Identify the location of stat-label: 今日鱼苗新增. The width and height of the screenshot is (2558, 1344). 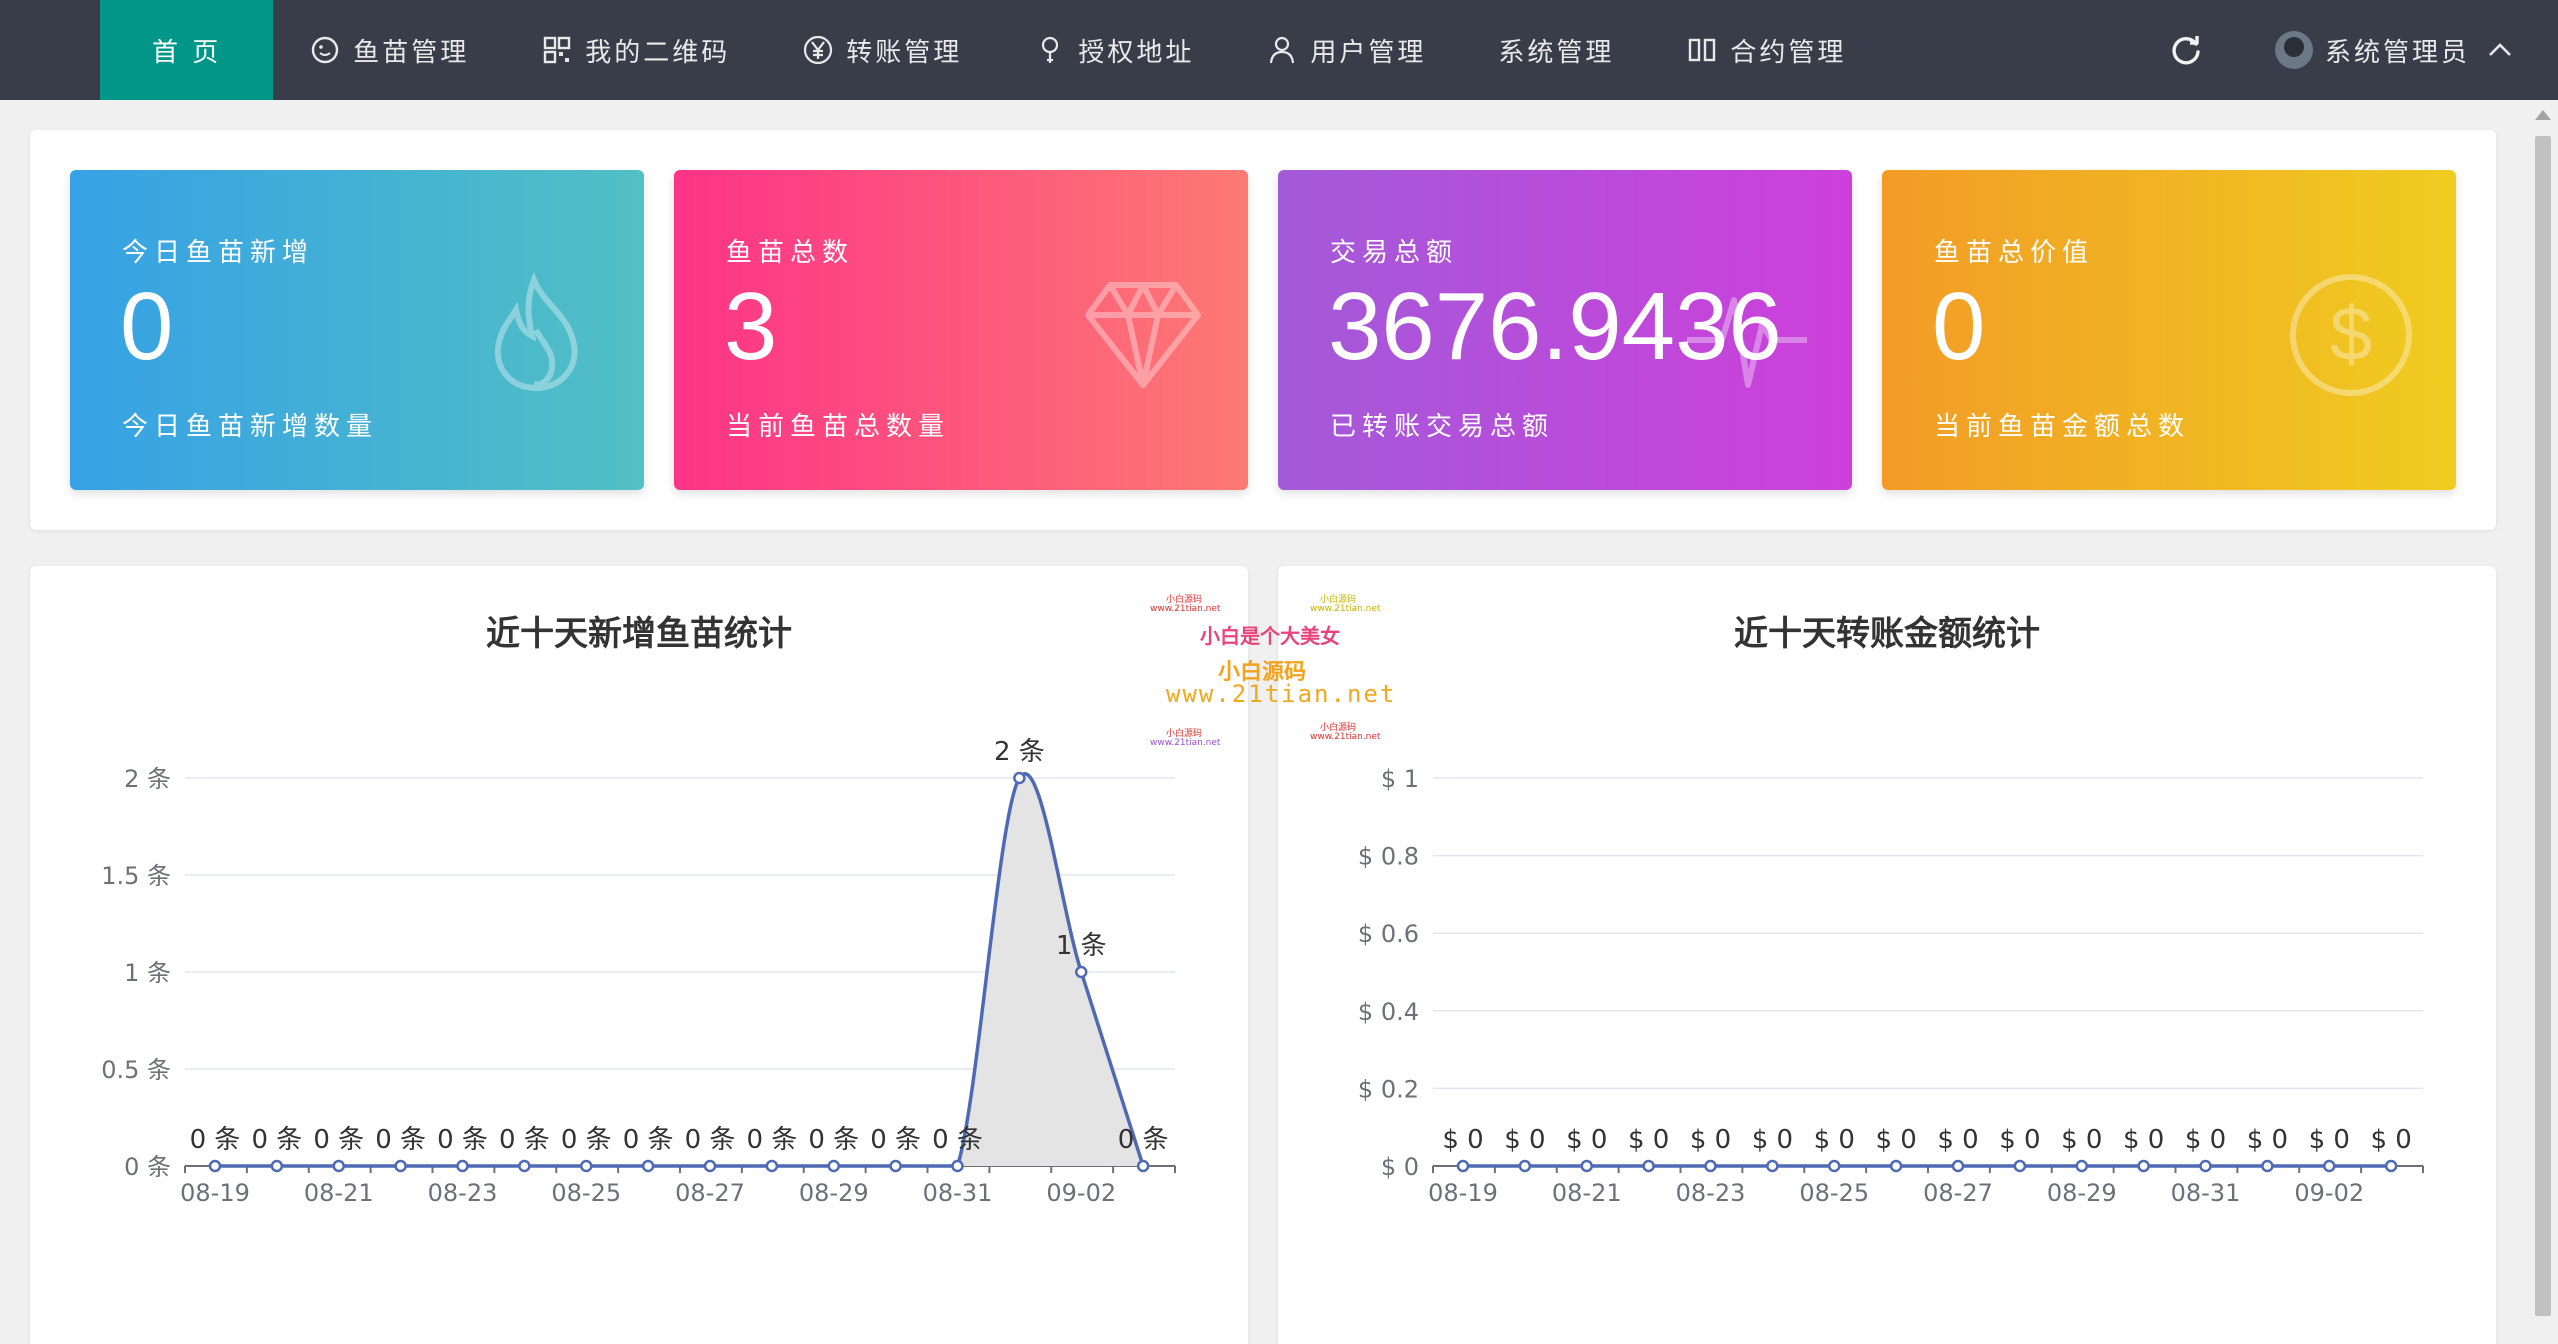
(218, 253).